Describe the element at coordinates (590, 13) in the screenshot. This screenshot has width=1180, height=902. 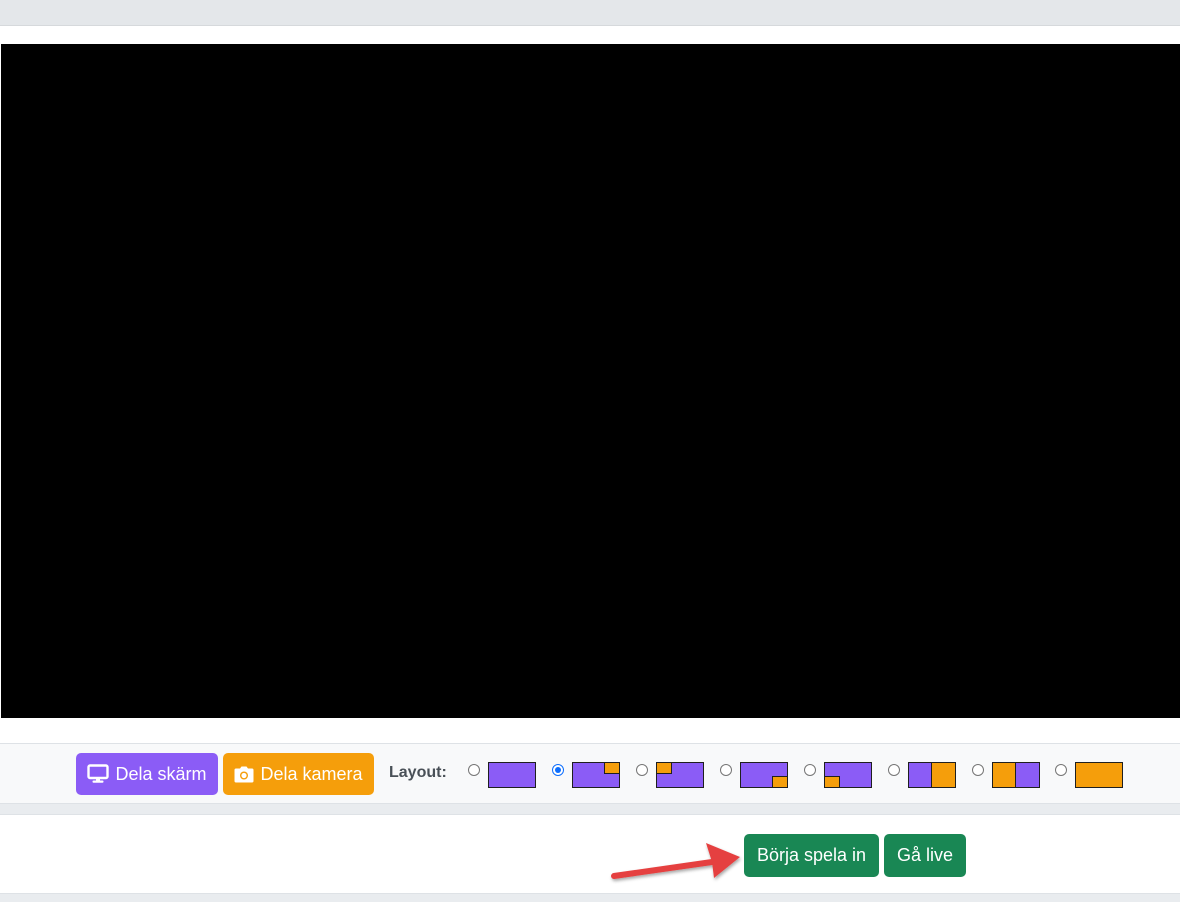
I see `top-bar` at that location.